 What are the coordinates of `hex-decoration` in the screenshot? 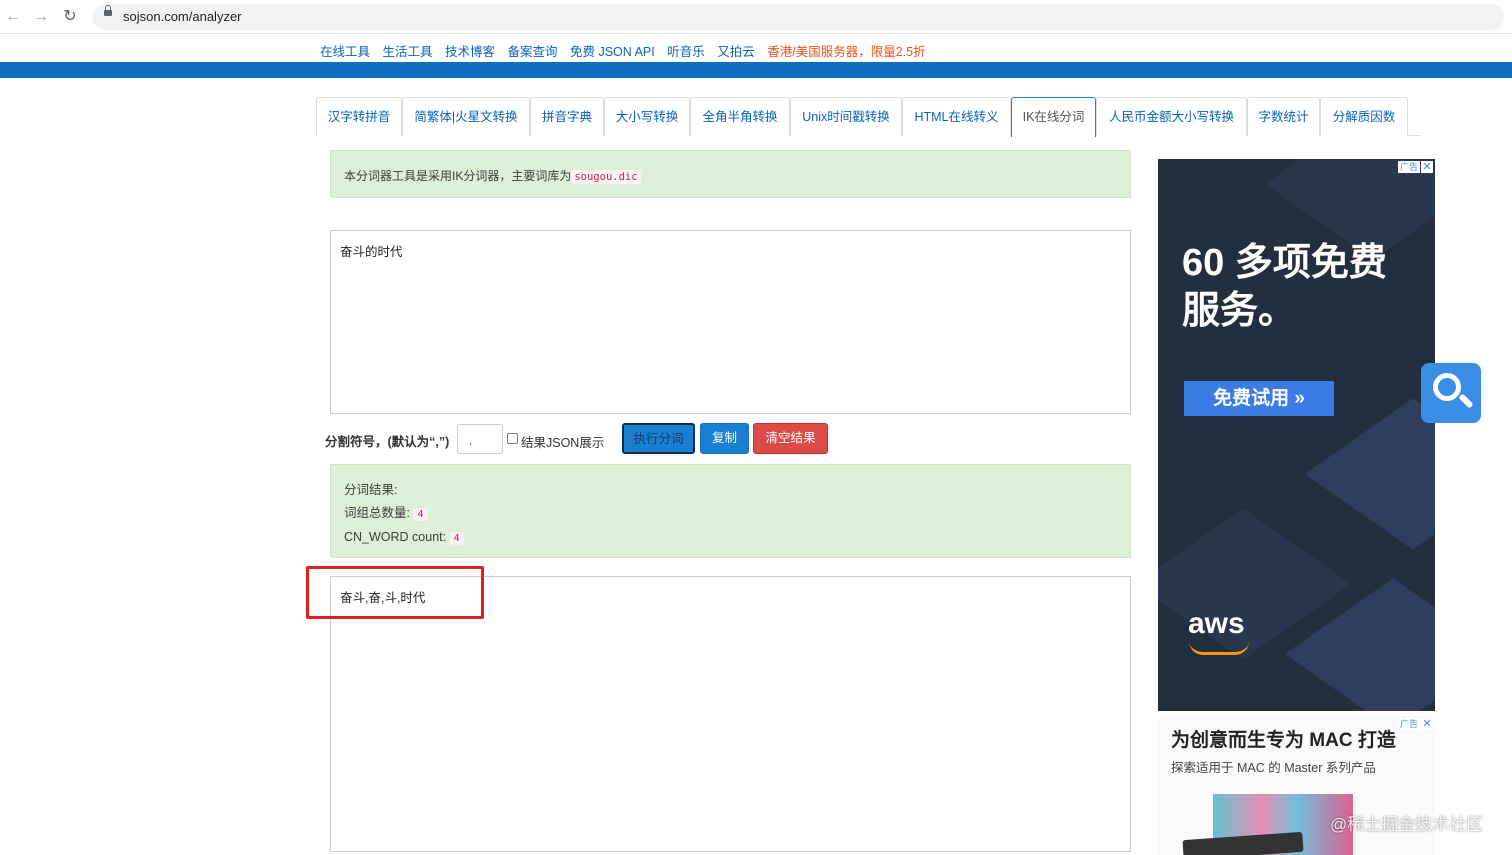 It's located at (1369, 474).